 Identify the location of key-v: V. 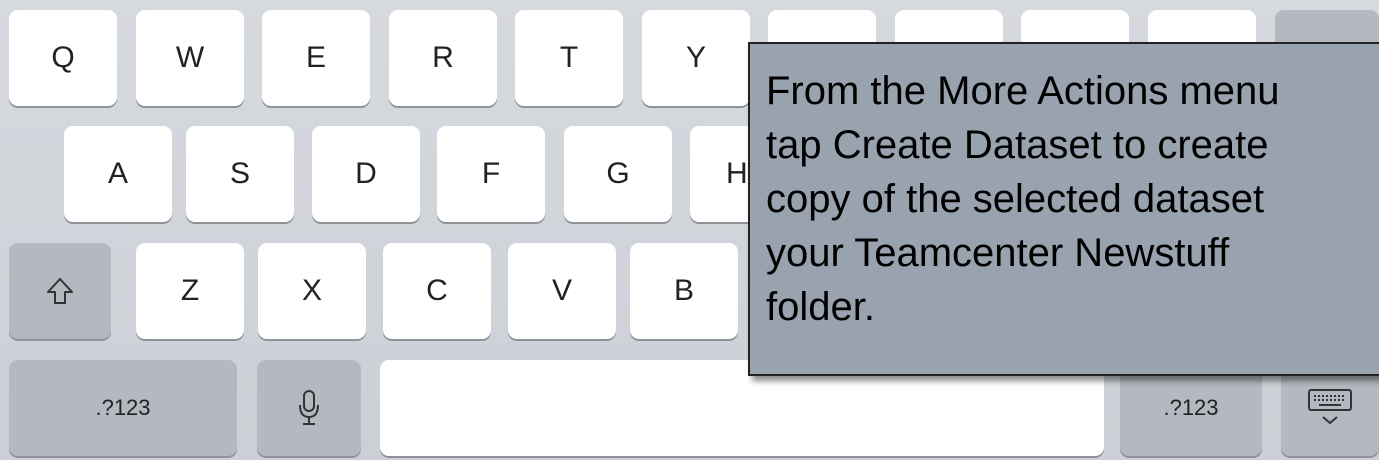
(562, 291).